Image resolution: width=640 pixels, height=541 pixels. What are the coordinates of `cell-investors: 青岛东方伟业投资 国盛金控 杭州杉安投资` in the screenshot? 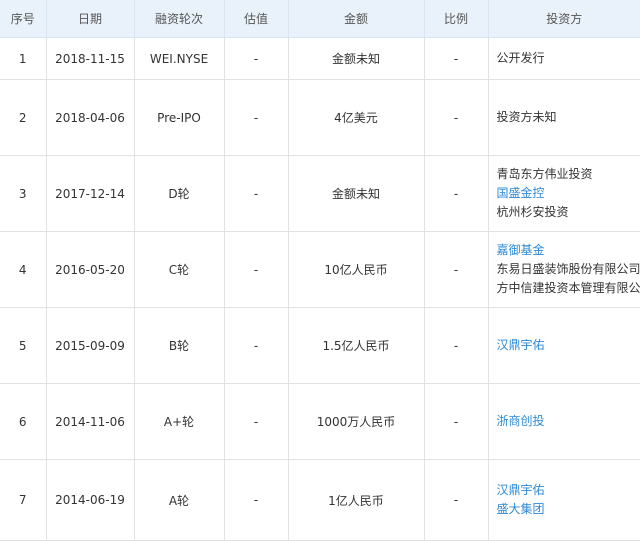 It's located at (564, 194).